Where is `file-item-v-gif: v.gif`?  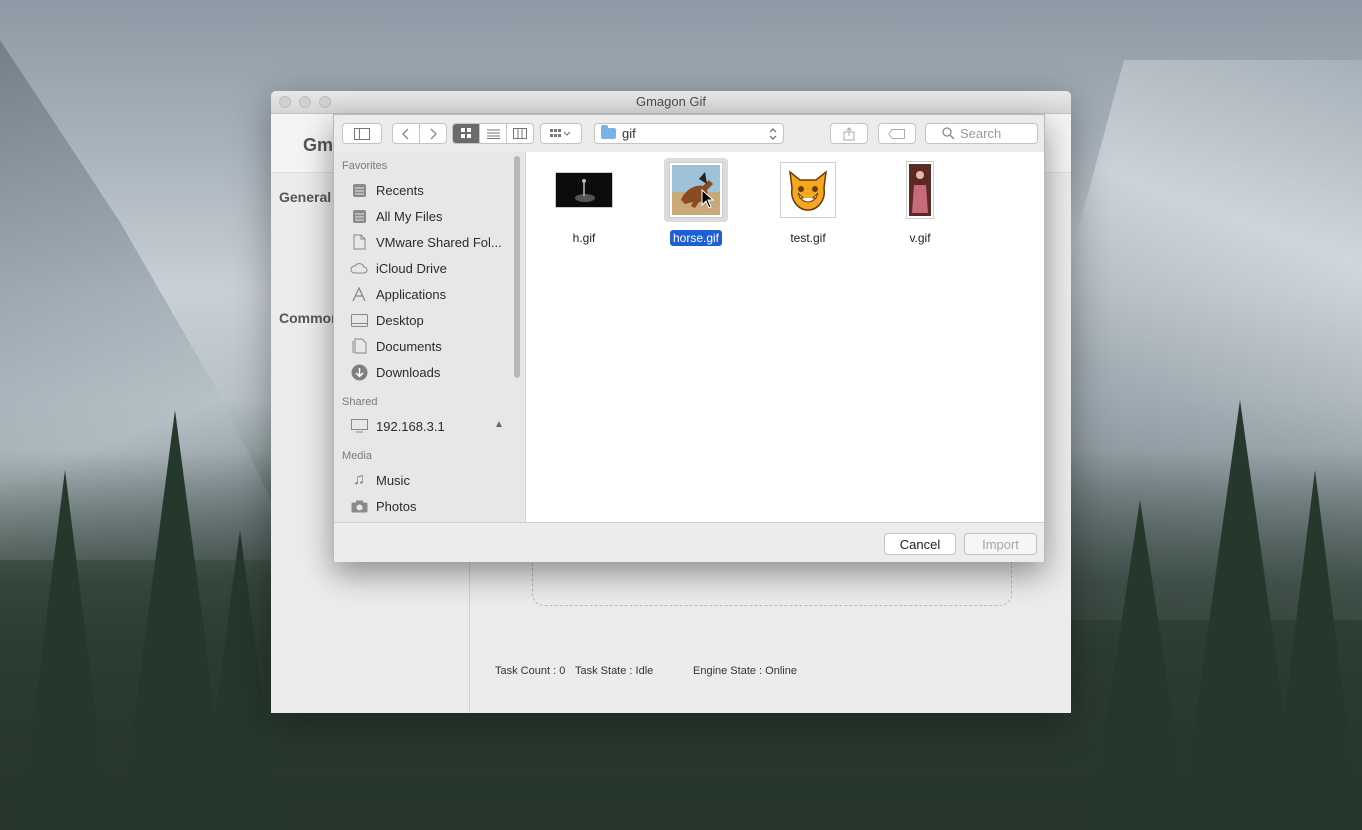
file-item-v-gif: v.gif is located at coordinates (920, 202).